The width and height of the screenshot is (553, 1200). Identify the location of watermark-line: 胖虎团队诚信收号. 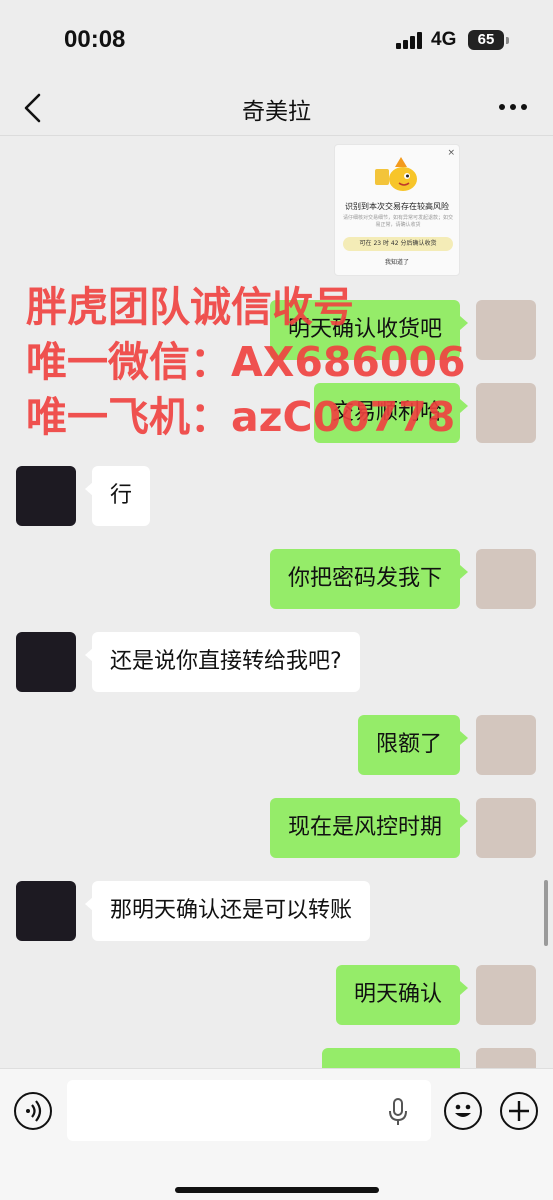
(190, 307).